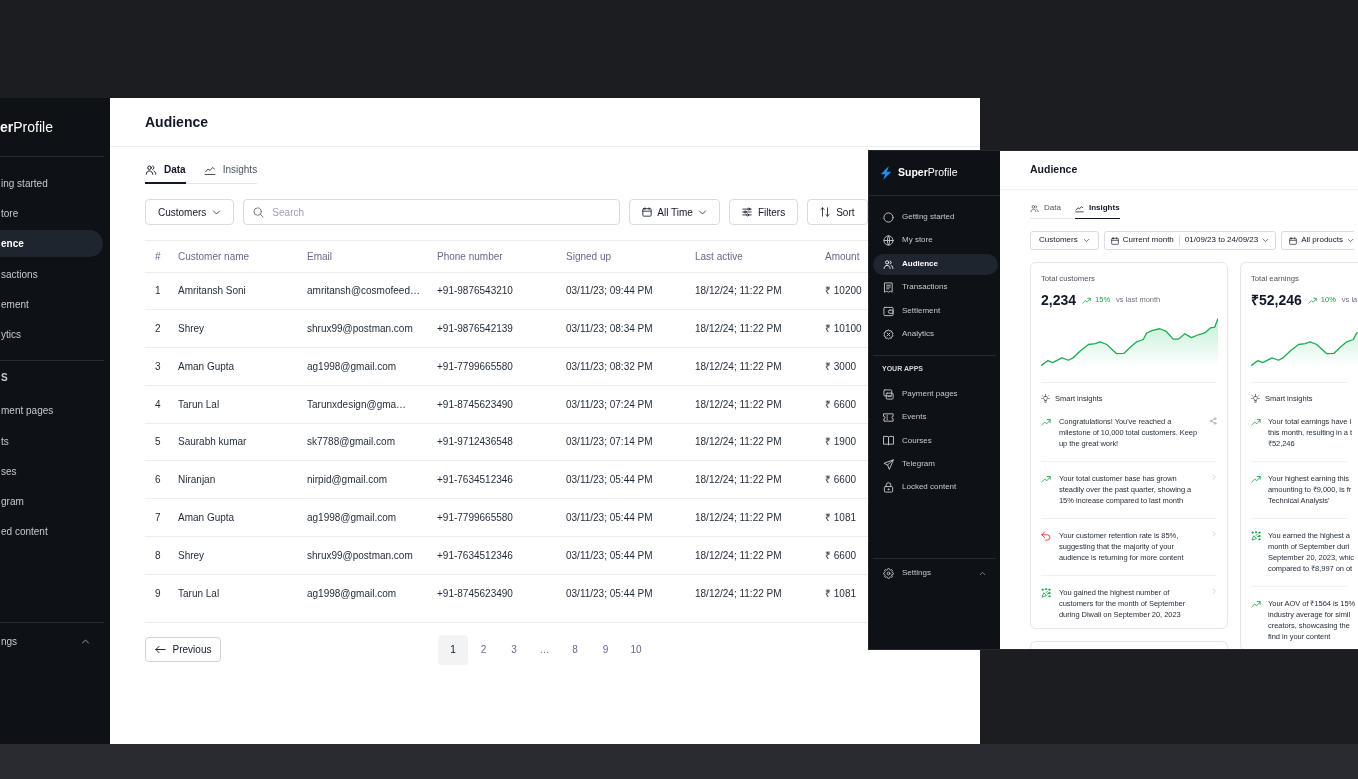 This screenshot has height=779, width=1358. Describe the element at coordinates (51, 214) in the screenshot. I see `sidebar-item: tore` at that location.